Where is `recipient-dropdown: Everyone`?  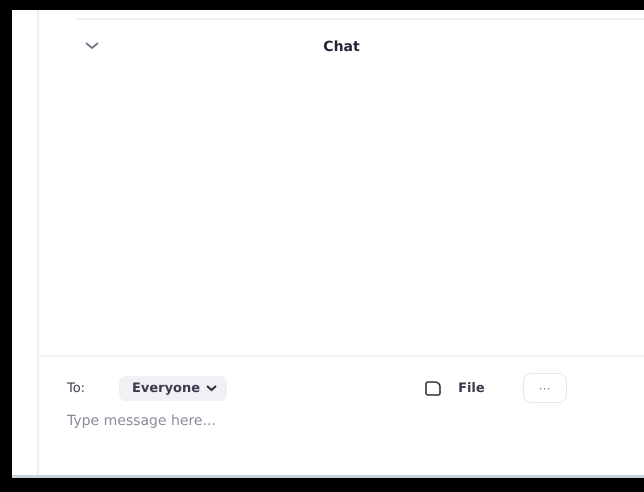
recipient-dropdown: Everyone is located at coordinates (173, 388).